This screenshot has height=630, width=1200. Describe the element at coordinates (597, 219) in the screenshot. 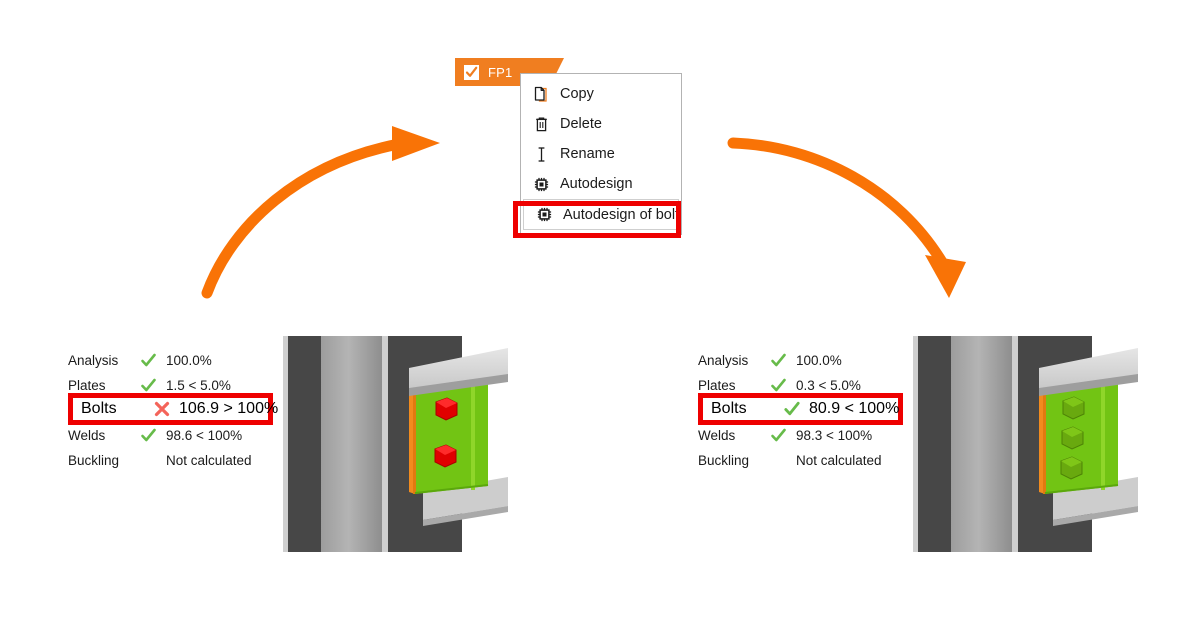

I see `menu-highlight-box` at that location.